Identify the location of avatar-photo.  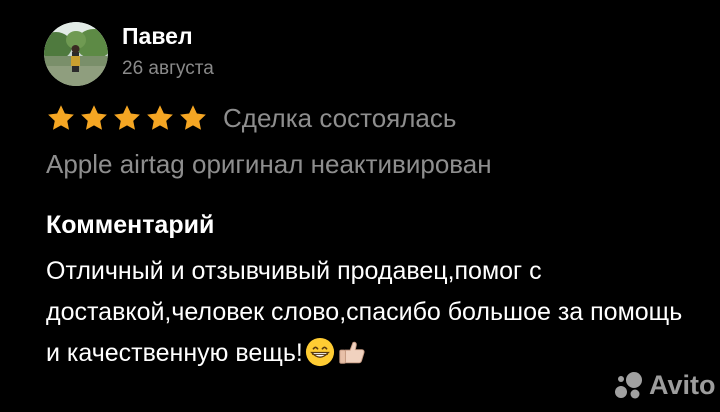
(76, 54).